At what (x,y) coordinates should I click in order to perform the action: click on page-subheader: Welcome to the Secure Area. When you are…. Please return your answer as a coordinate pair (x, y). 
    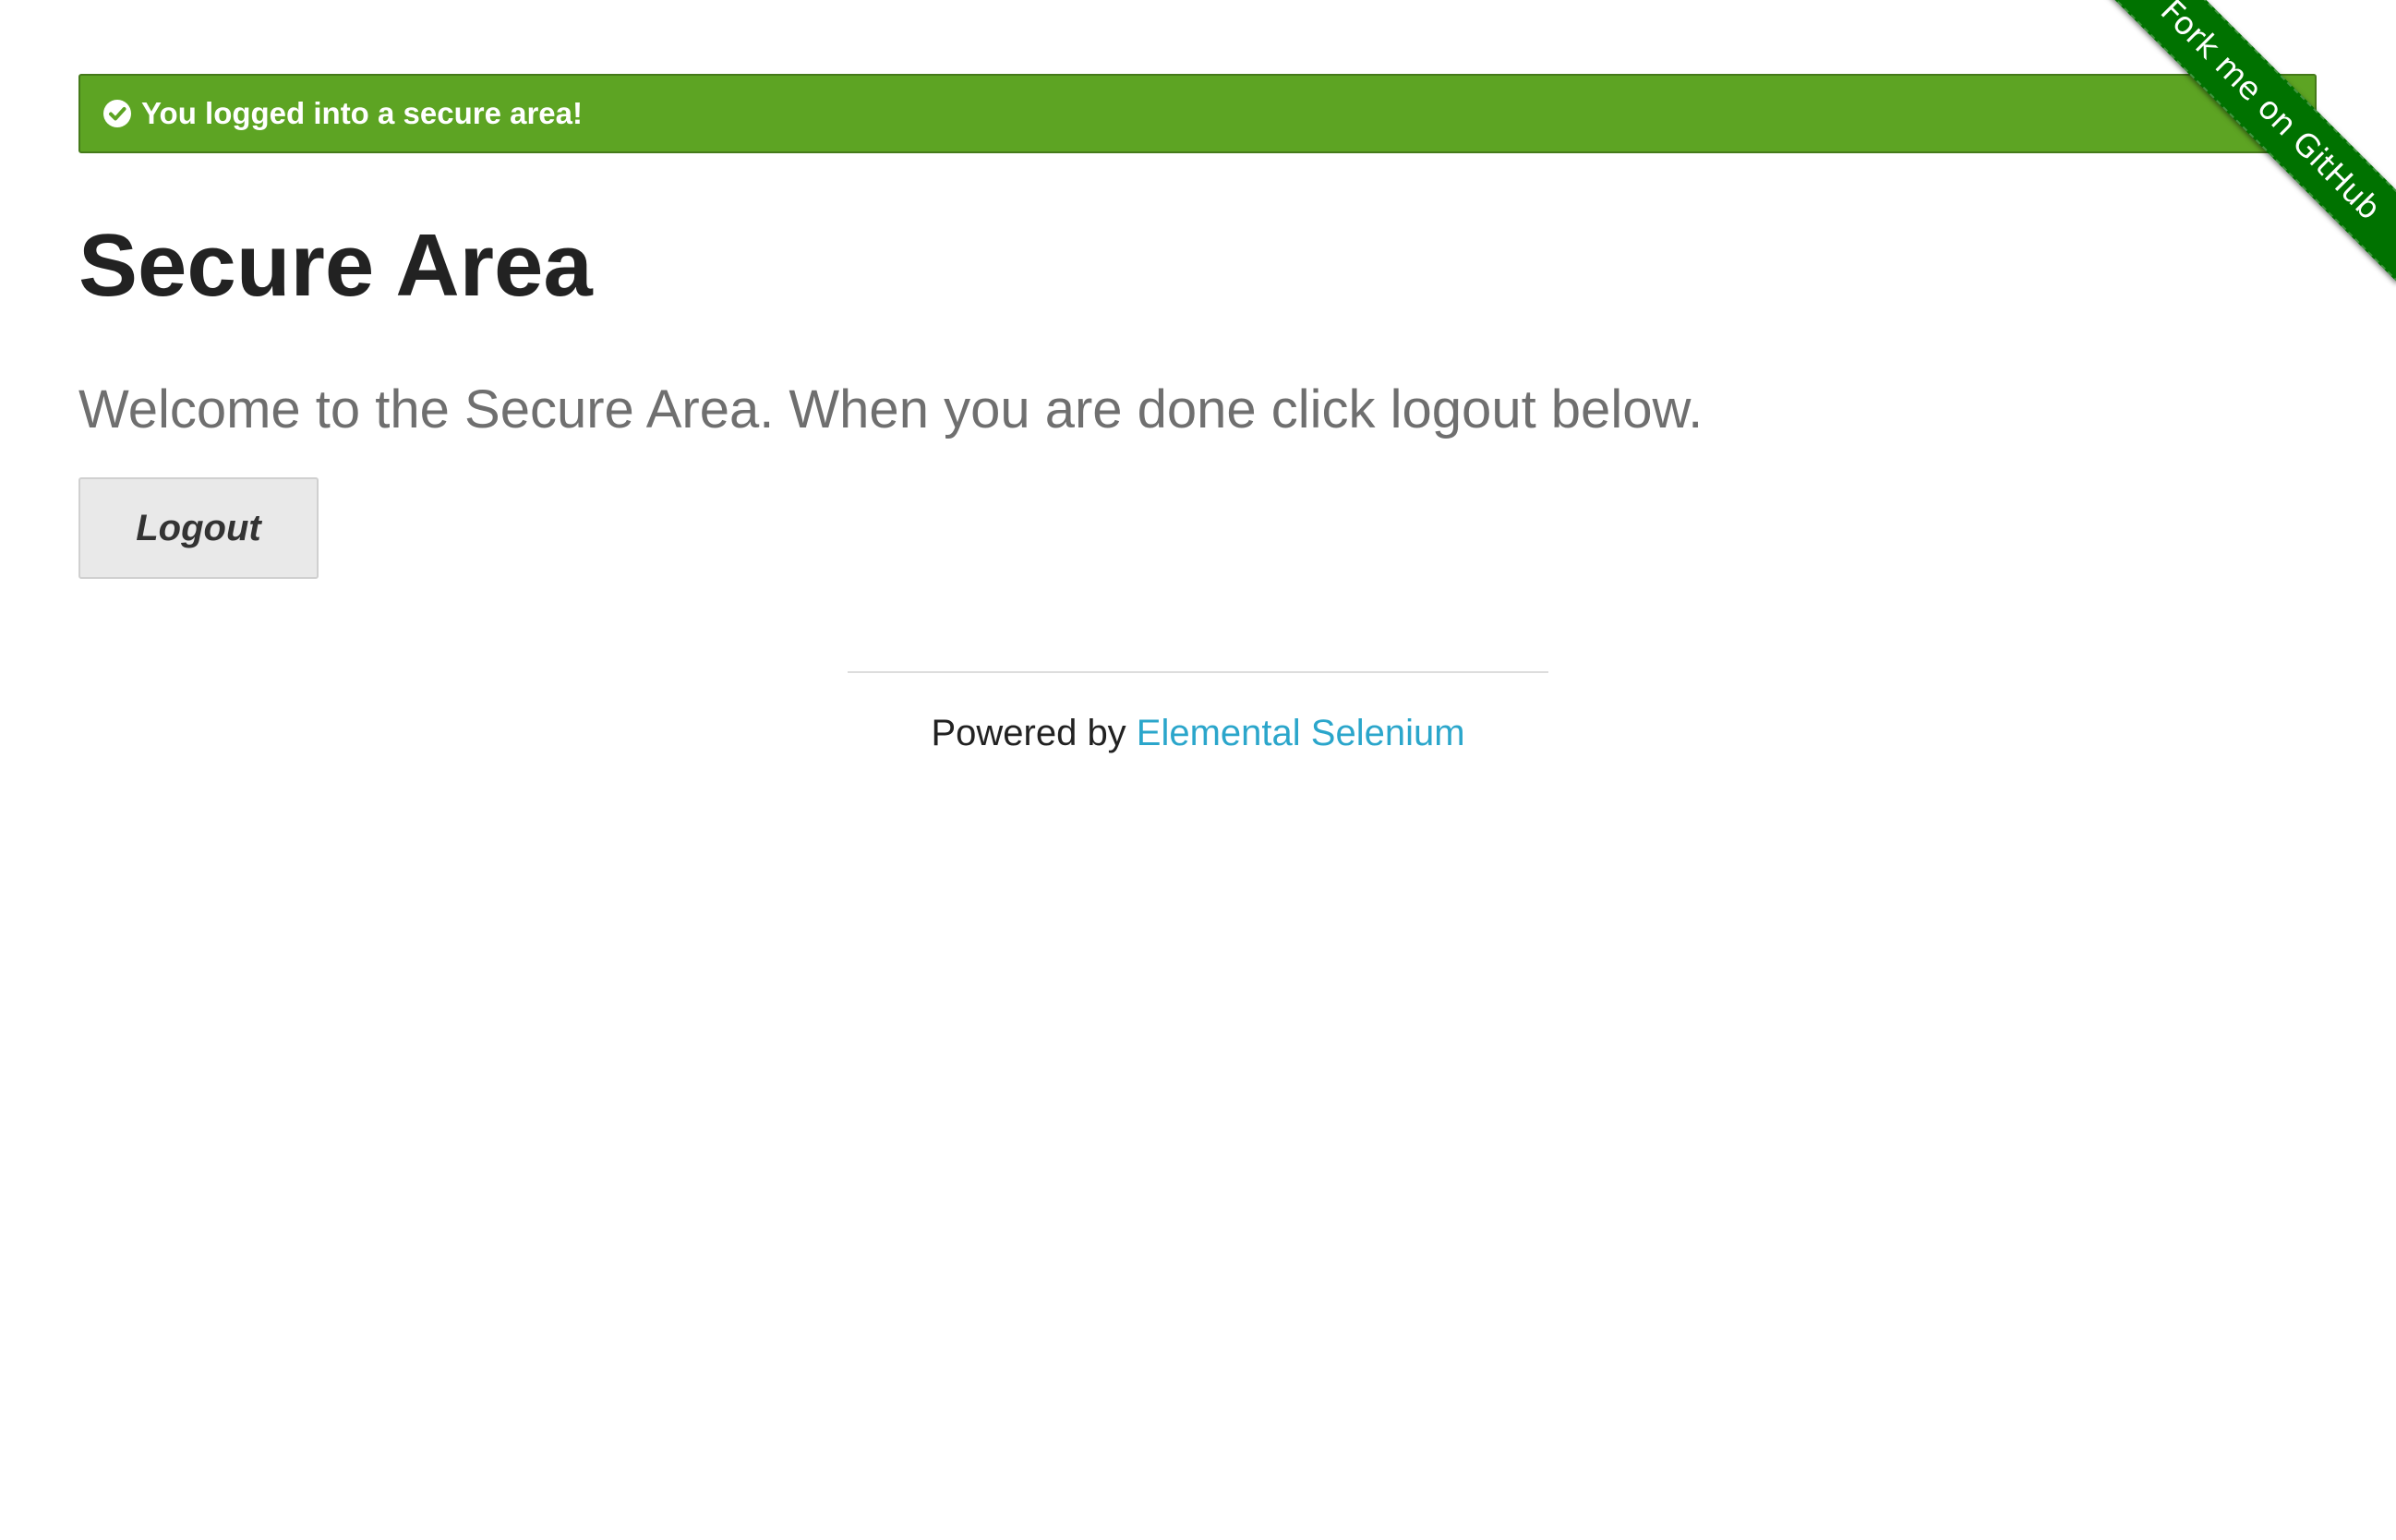
    Looking at the image, I should click on (891, 409).